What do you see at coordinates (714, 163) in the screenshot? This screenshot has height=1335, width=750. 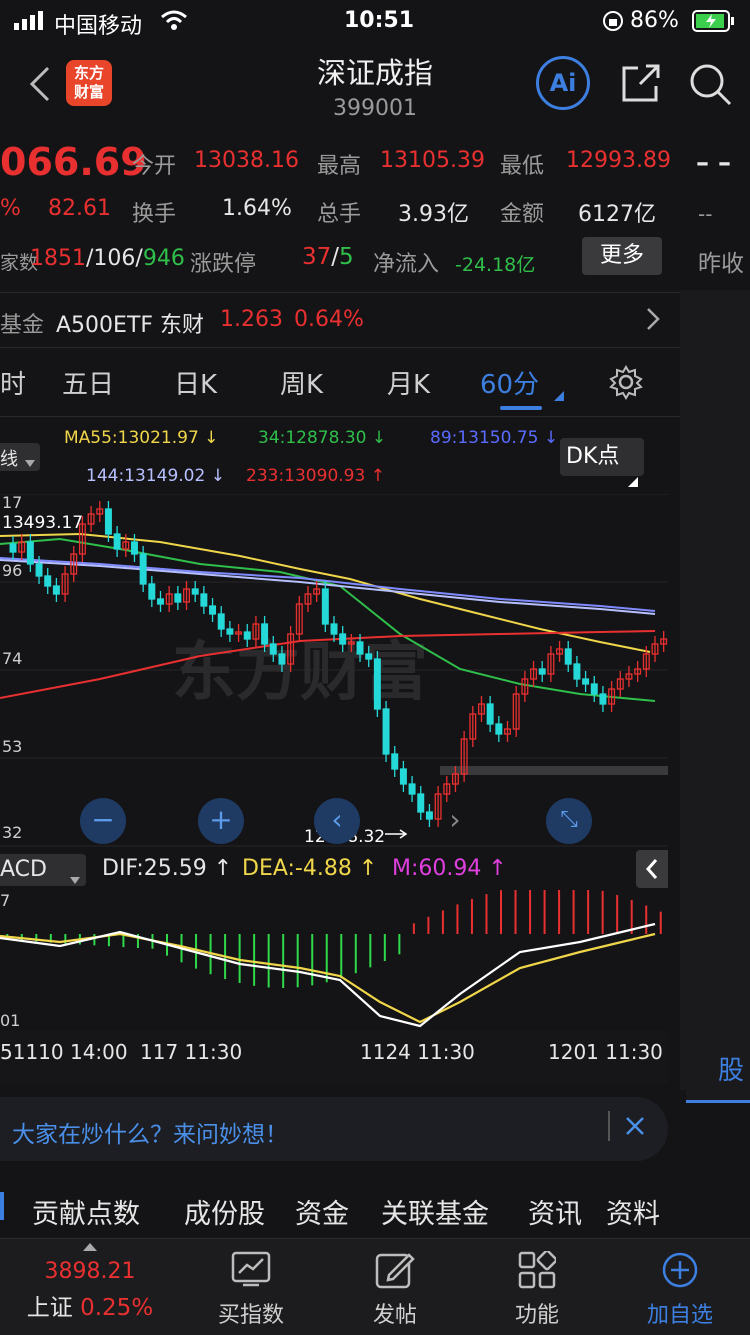 I see `side-dash: – –` at bounding box center [714, 163].